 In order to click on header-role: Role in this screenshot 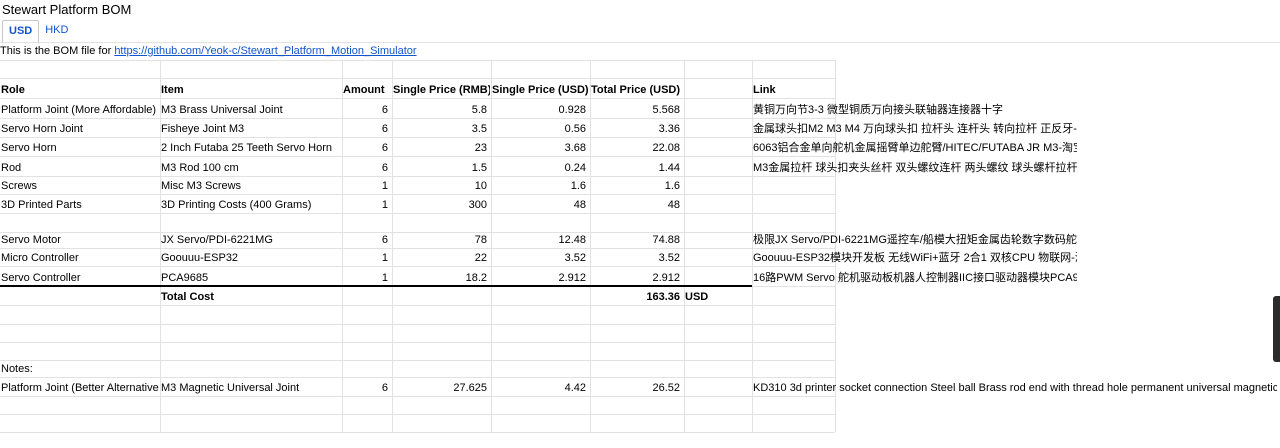, I will do `click(13, 90)`.